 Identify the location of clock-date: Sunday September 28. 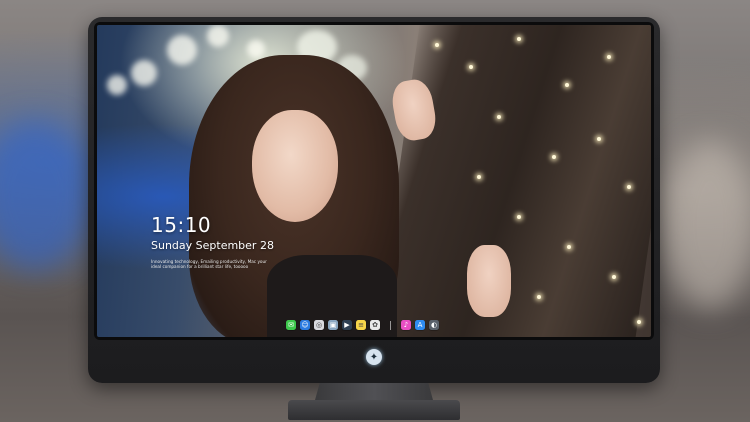
(212, 245).